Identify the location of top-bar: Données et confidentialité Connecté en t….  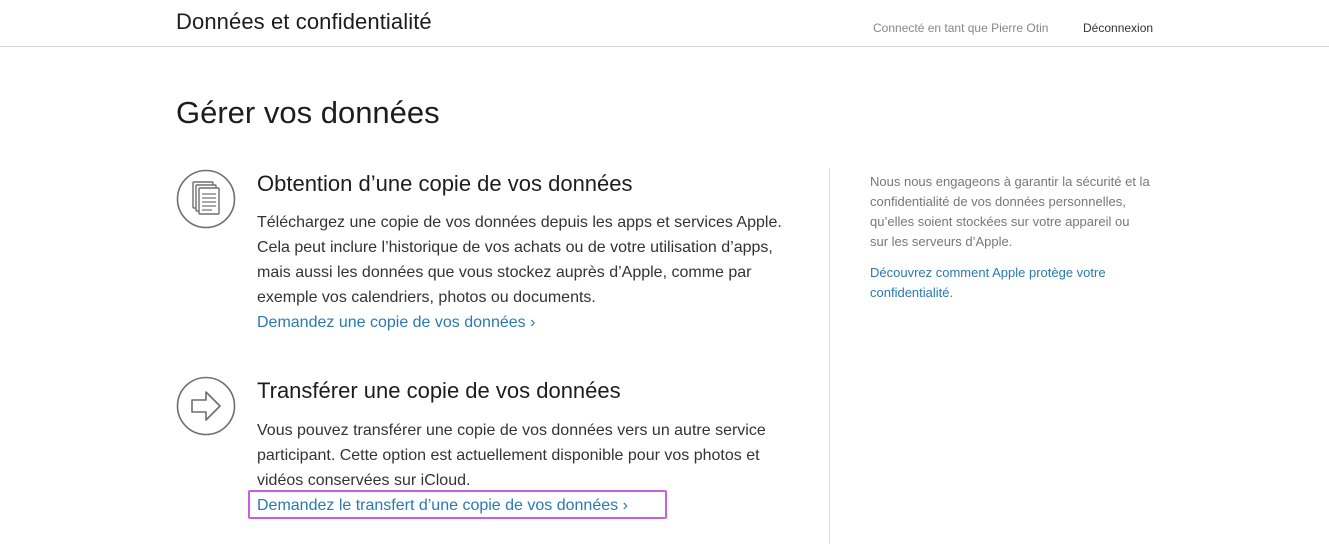
(664, 23).